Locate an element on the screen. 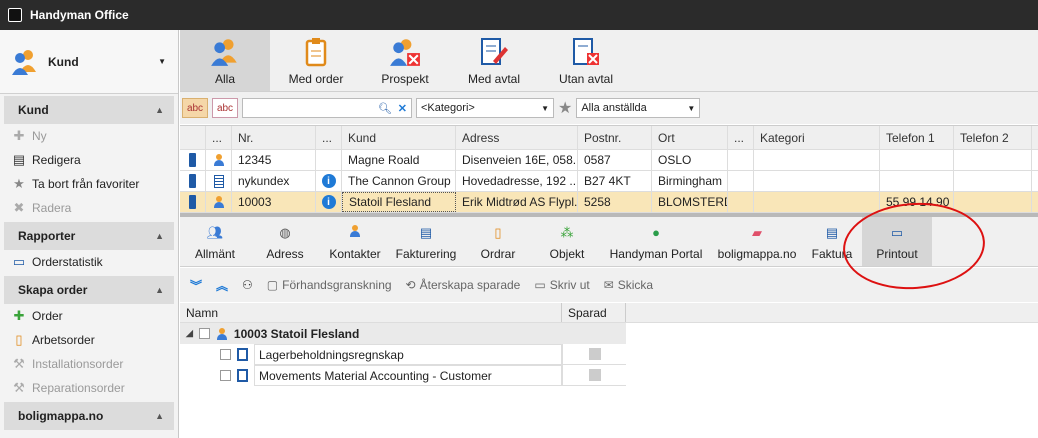 This screenshot has width=1038, height=438. col-header-nr: Nr. is located at coordinates (274, 137).